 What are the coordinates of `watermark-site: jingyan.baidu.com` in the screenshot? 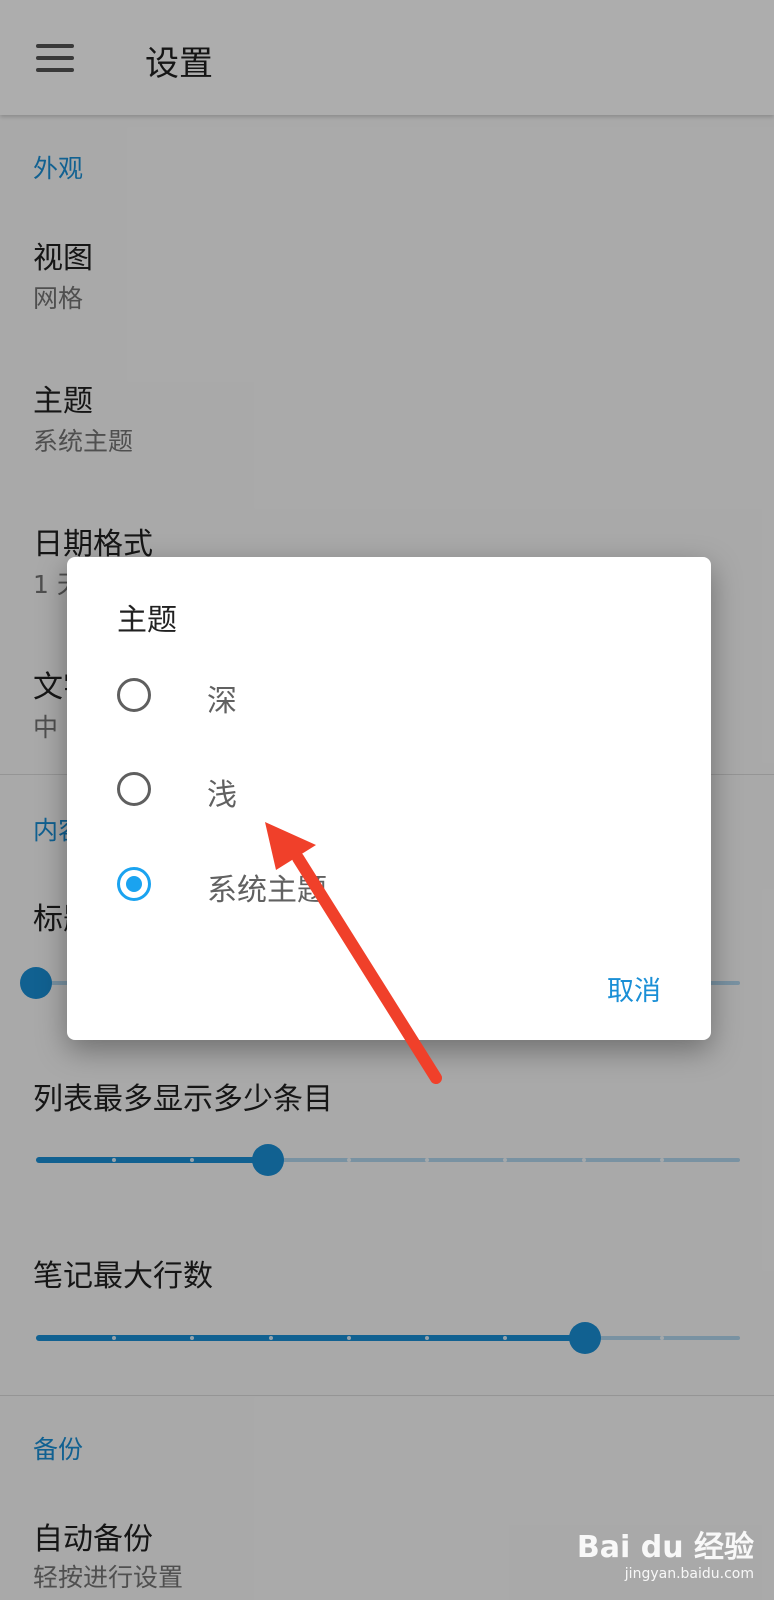 It's located at (689, 1574).